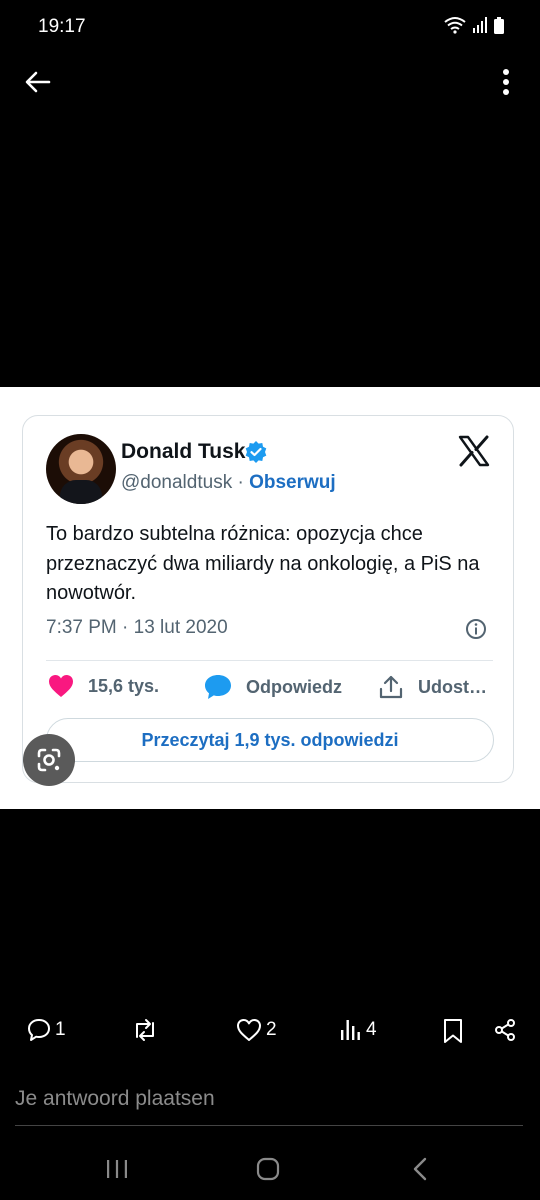 This screenshot has height=1200, width=540. I want to click on status-icons, so click(474, 25).